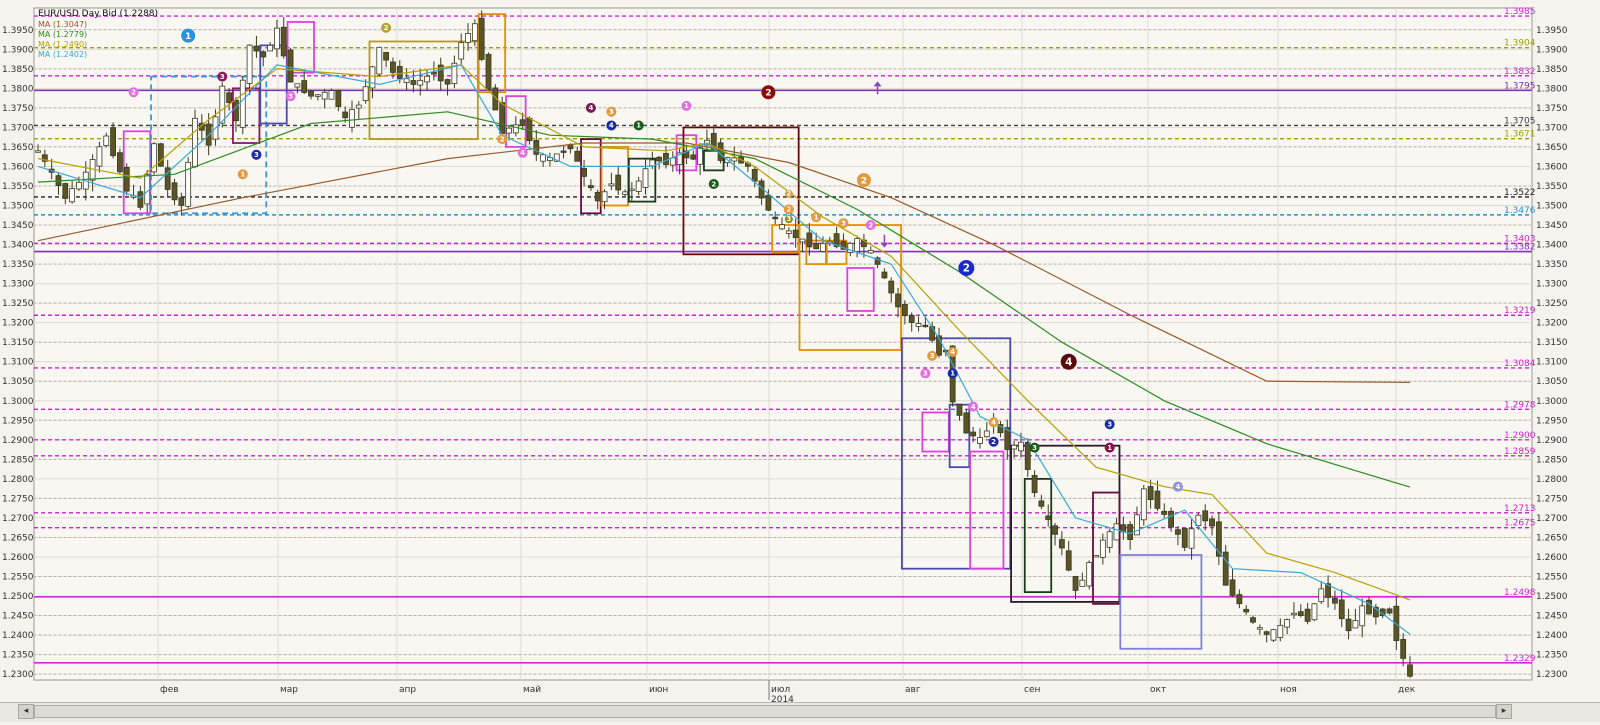  What do you see at coordinates (407, 690) in the screenshot?
I see `x-month-label: апр` at bounding box center [407, 690].